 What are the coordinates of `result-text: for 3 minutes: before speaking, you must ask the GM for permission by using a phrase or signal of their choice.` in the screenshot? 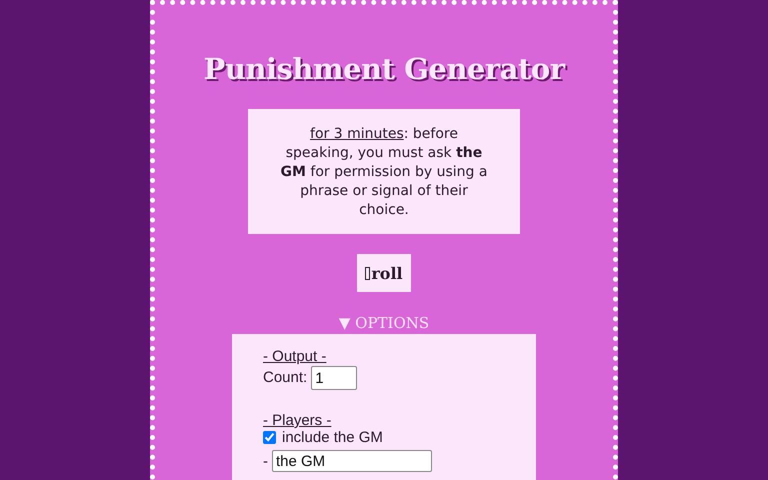 It's located at (384, 172).